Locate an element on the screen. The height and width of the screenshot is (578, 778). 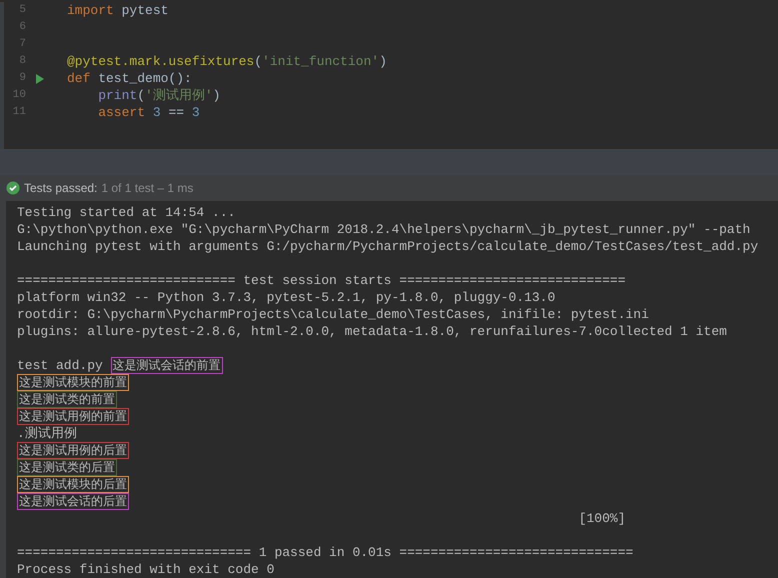
console-text: 这是测试用例的后置 is located at coordinates (73, 451).